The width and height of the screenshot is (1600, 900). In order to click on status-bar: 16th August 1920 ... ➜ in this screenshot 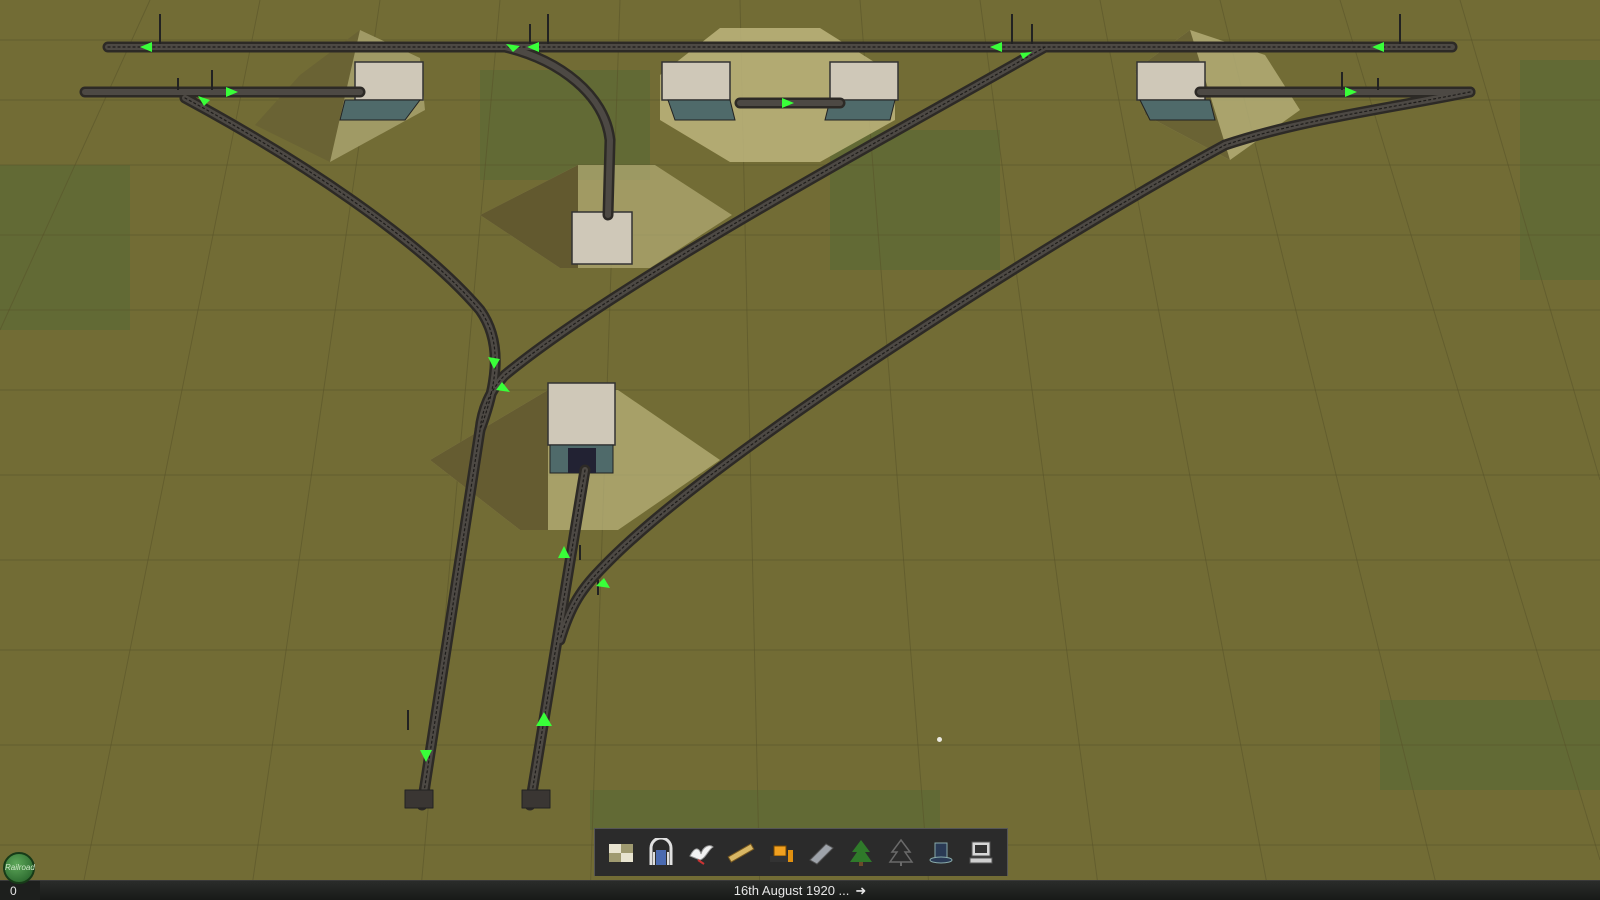, I will do `click(800, 890)`.